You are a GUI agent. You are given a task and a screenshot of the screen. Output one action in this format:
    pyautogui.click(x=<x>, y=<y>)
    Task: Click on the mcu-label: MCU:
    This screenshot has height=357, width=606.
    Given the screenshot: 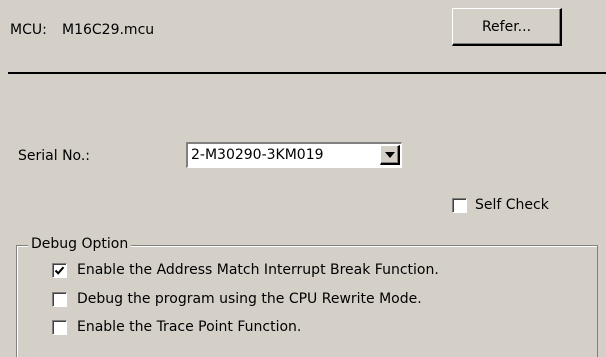 What is the action you would take?
    pyautogui.click(x=28, y=30)
    